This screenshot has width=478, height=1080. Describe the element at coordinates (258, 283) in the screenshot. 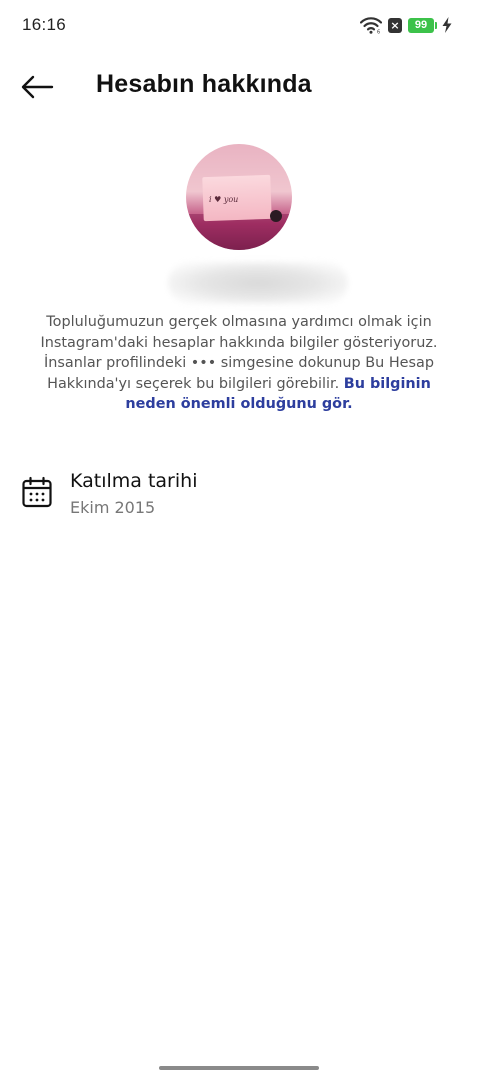

I see `username` at that location.